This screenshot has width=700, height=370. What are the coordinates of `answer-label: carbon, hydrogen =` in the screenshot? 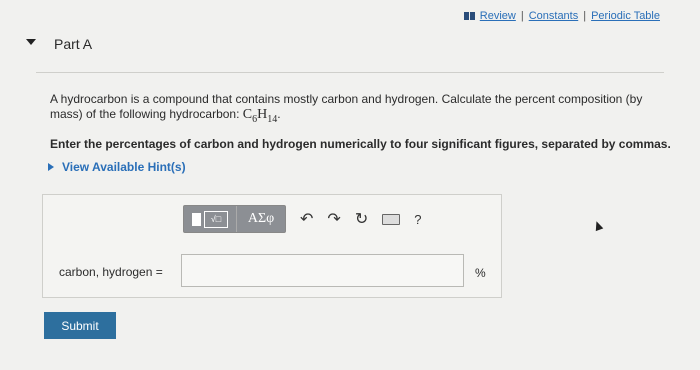 It's located at (111, 272).